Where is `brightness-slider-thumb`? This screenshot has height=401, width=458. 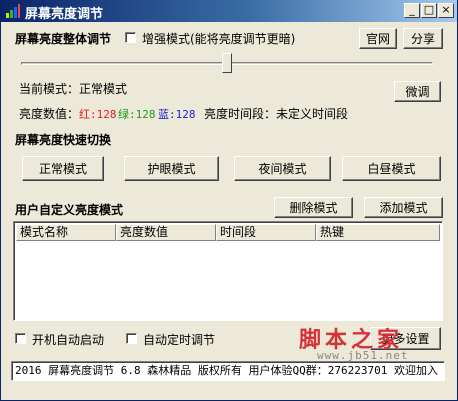
brightness-slider-thumb is located at coordinates (227, 63).